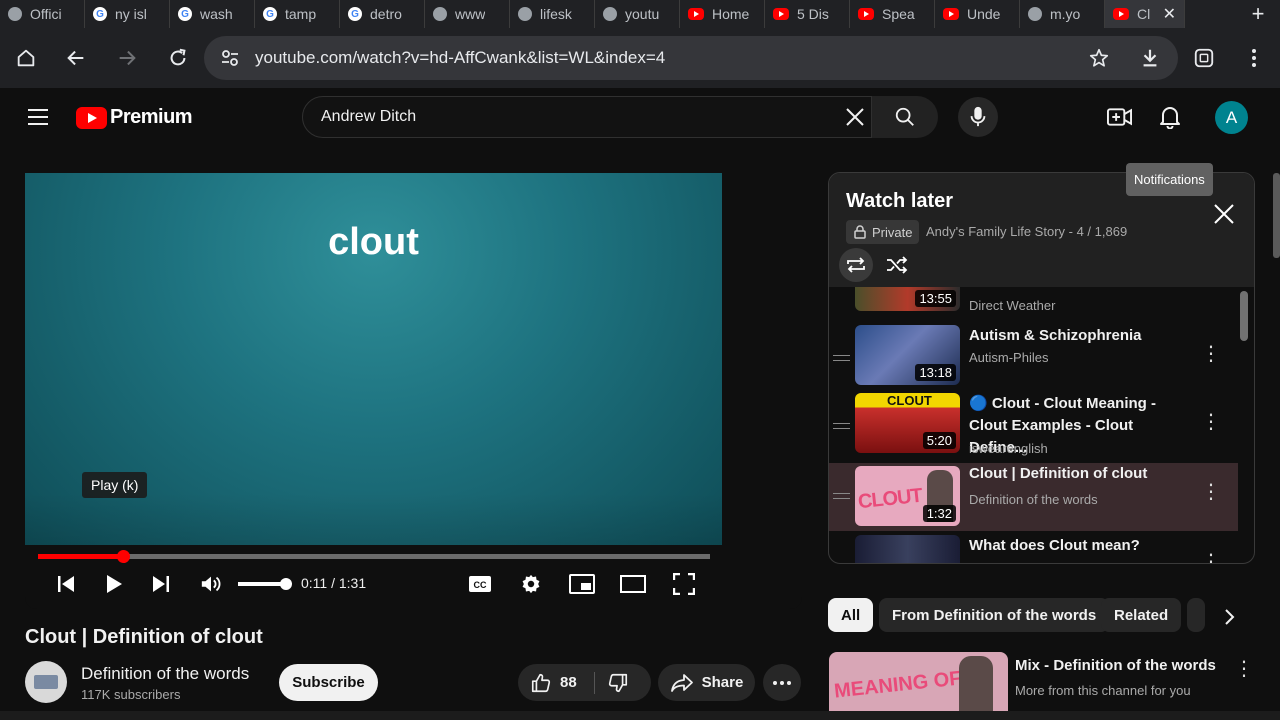  What do you see at coordinates (899, 201) in the screenshot?
I see `playlist-title: Watch later` at bounding box center [899, 201].